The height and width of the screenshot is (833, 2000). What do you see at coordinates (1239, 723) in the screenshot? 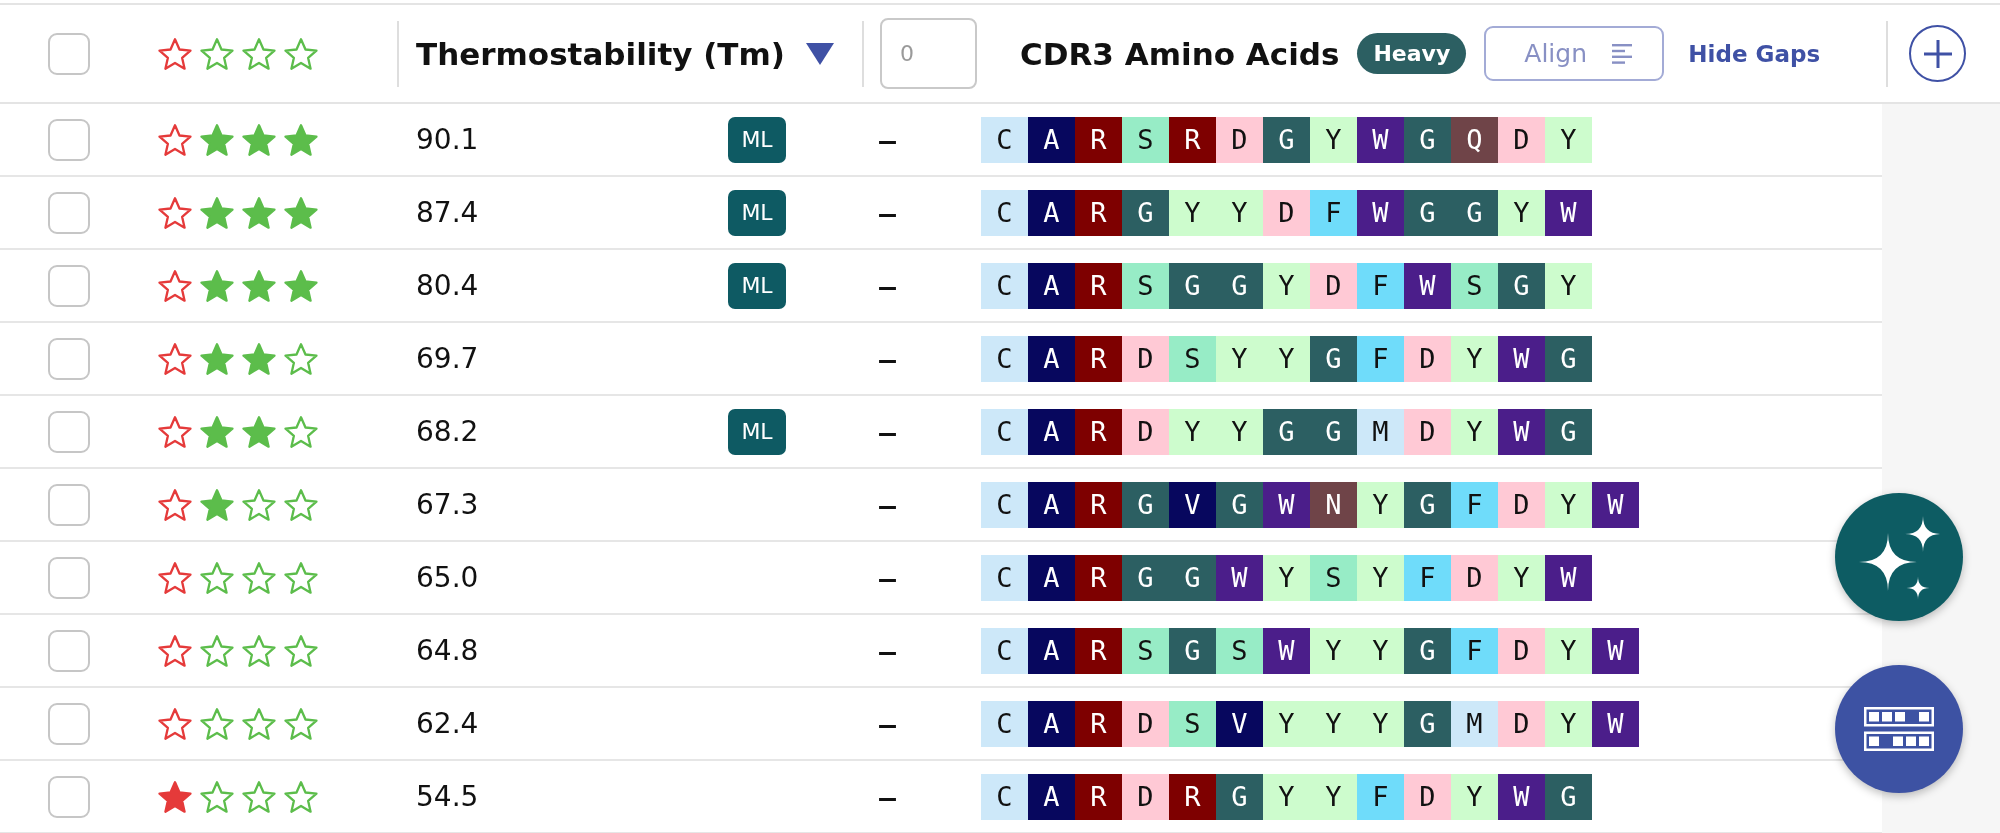
I see `residue-tile: V` at bounding box center [1239, 723].